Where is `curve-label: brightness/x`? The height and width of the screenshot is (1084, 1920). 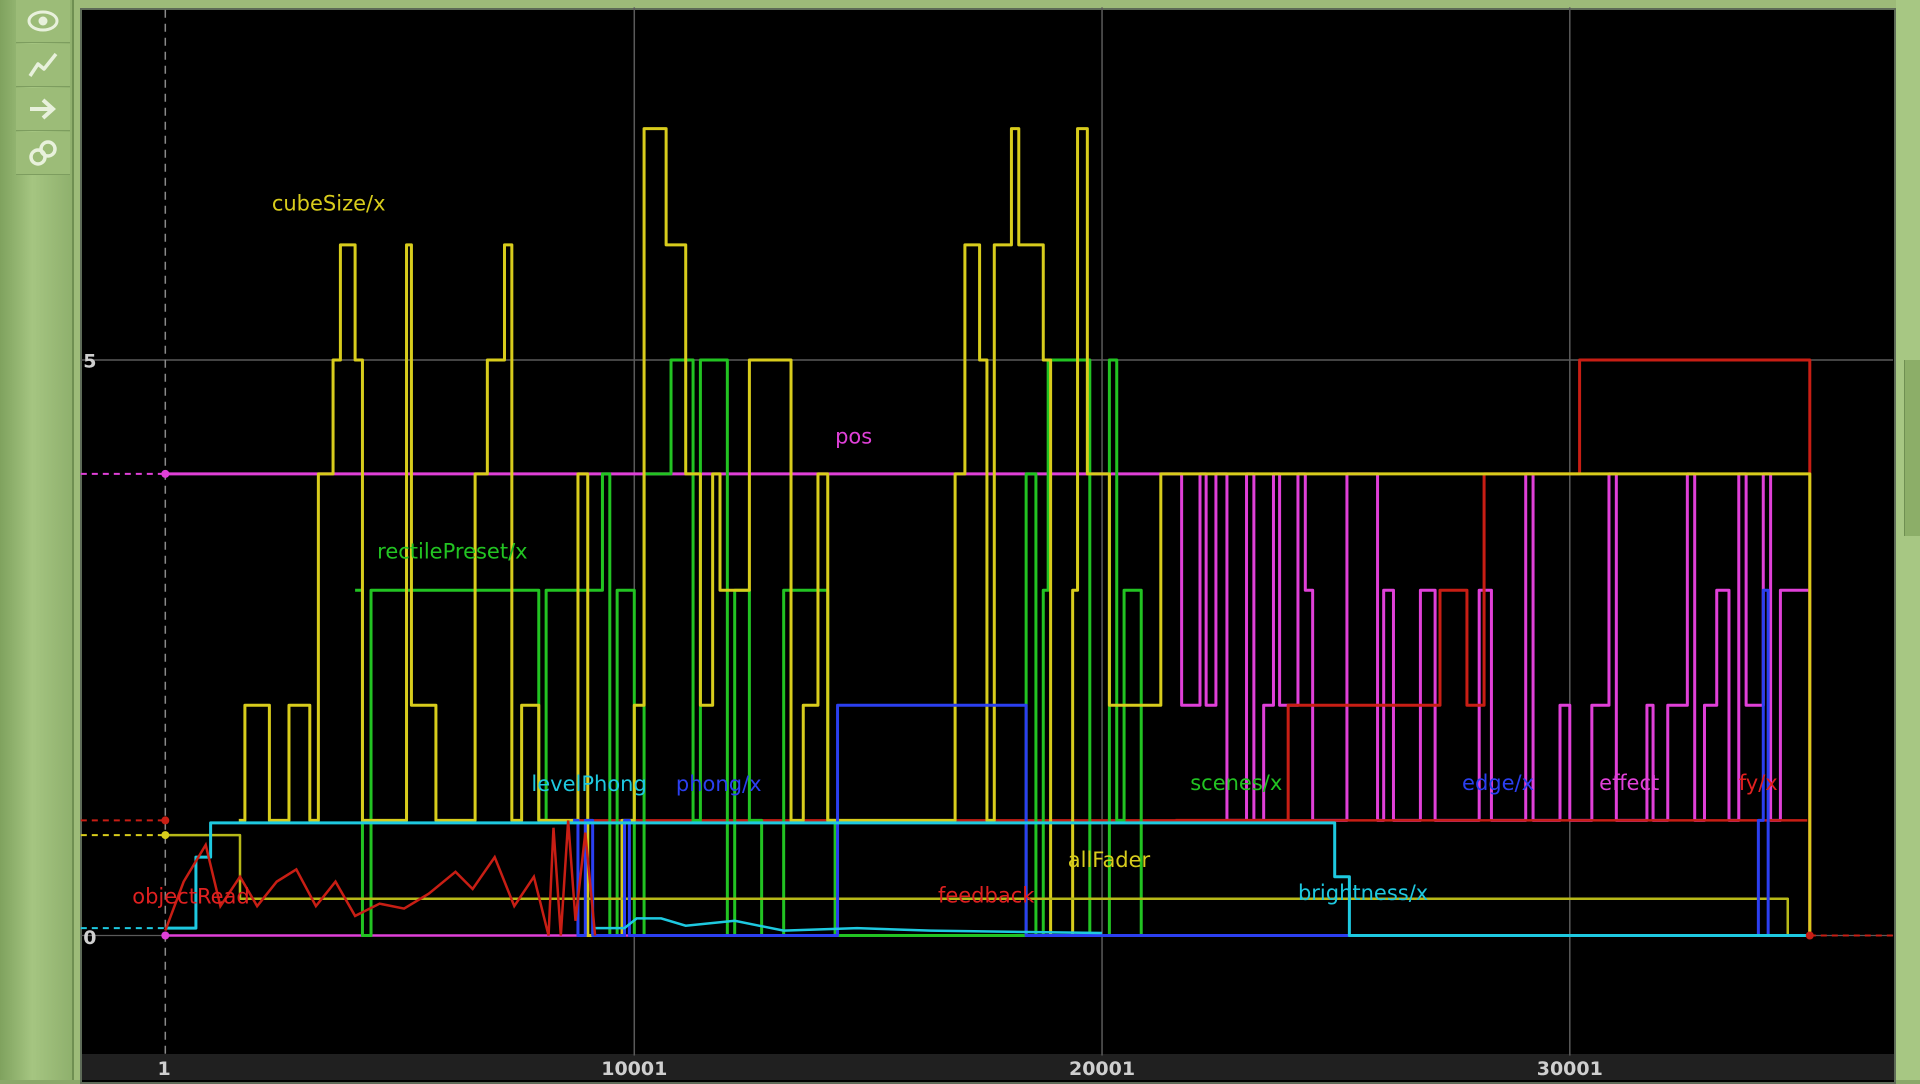 curve-label: brightness/x is located at coordinates (1363, 893).